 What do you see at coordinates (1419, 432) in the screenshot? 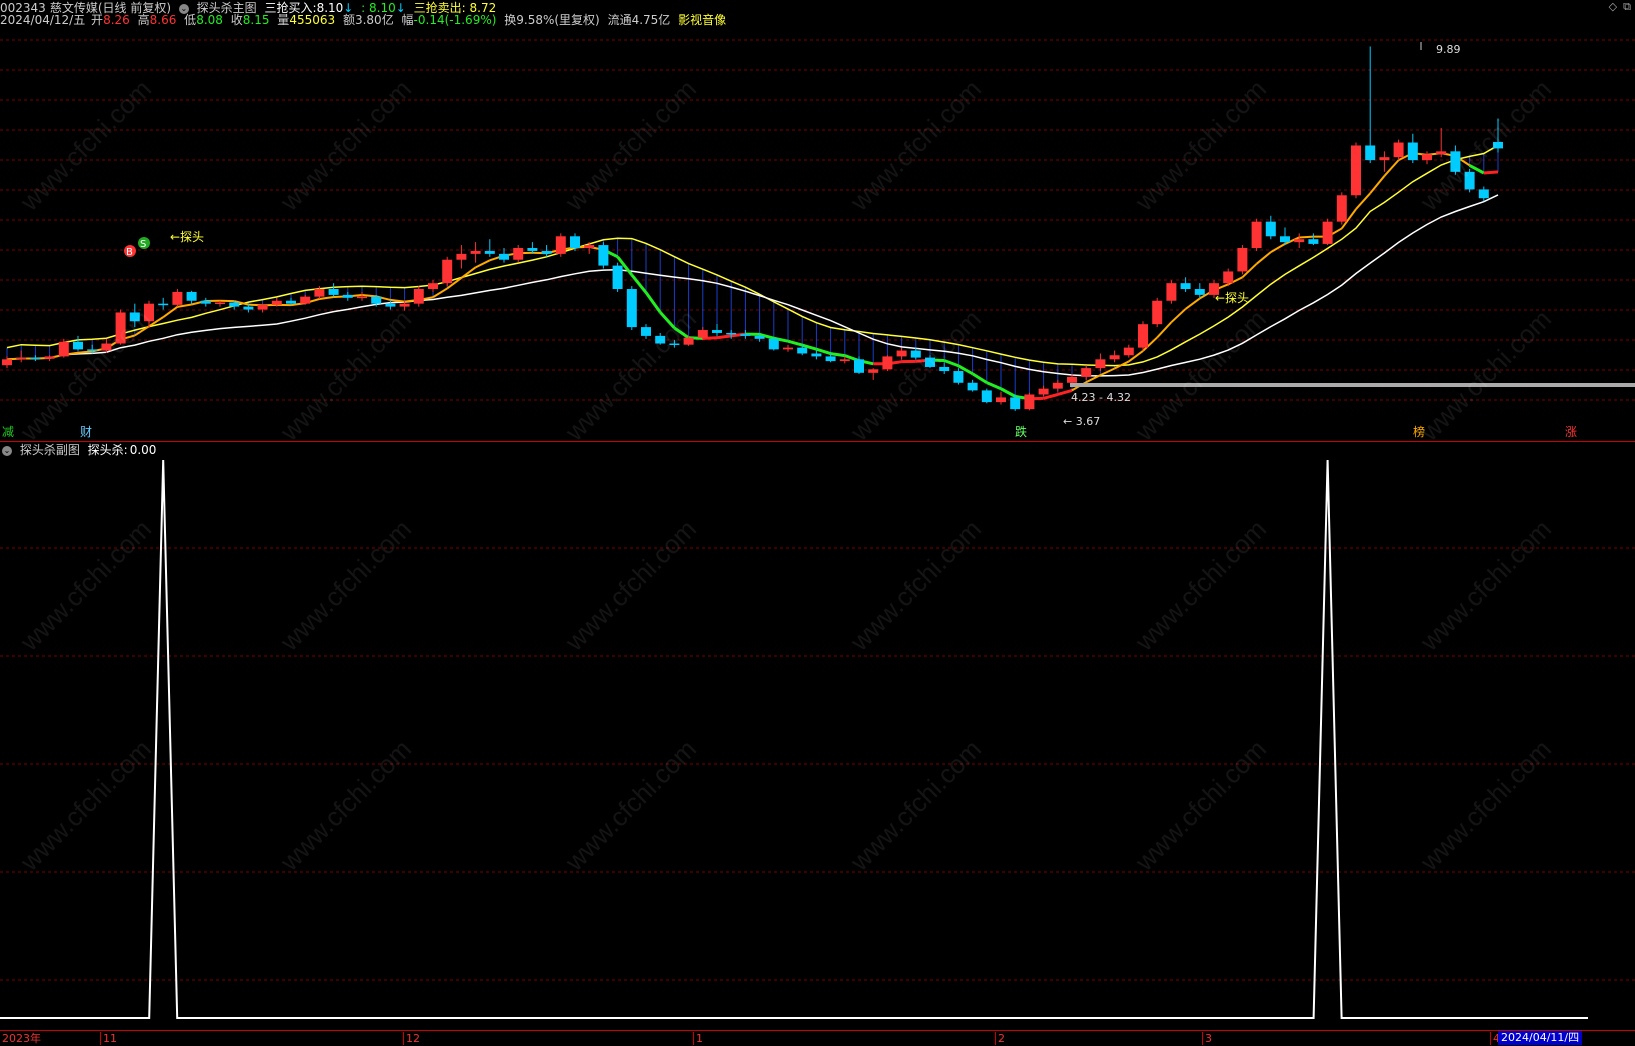
I see `event-marker-rank: 榜` at bounding box center [1419, 432].